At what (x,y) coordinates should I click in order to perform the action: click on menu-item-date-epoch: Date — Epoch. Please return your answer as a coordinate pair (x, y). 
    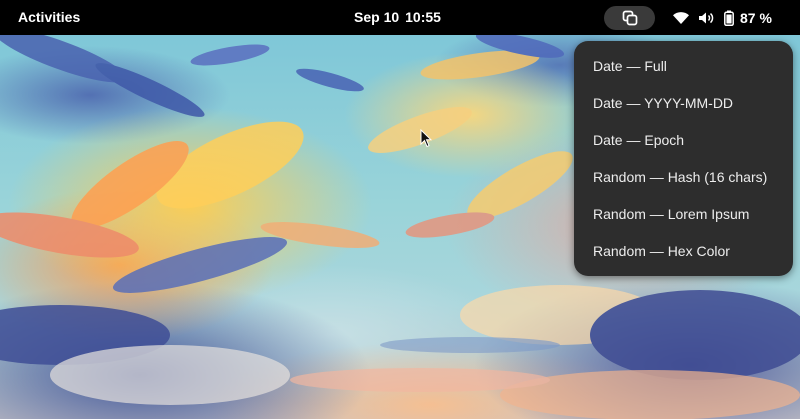
    Looking at the image, I should click on (683, 140).